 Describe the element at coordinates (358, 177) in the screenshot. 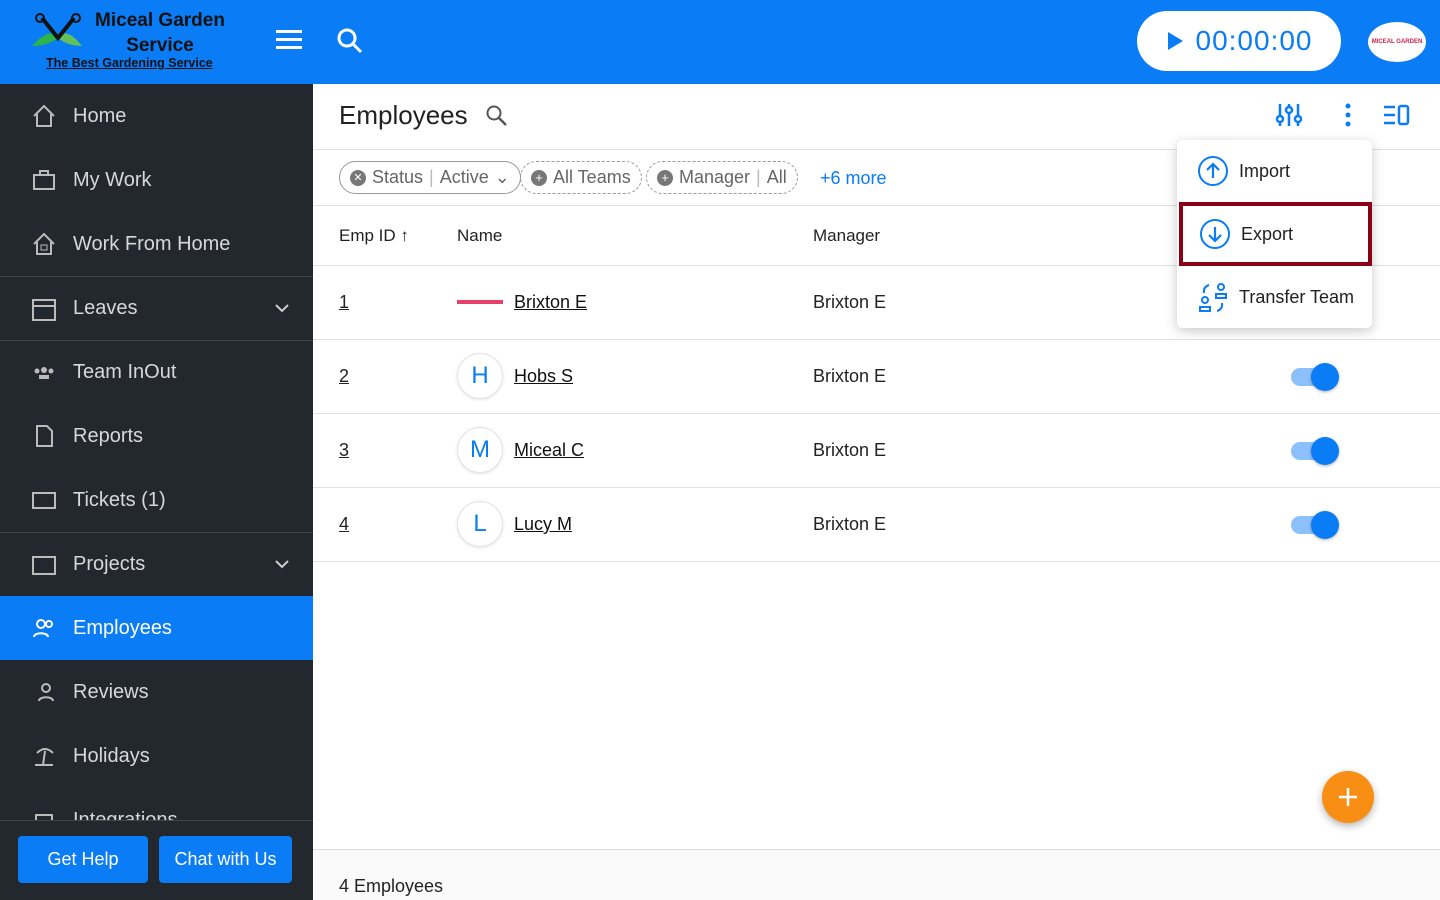

I see `clear-filter-icon: ✕` at that location.